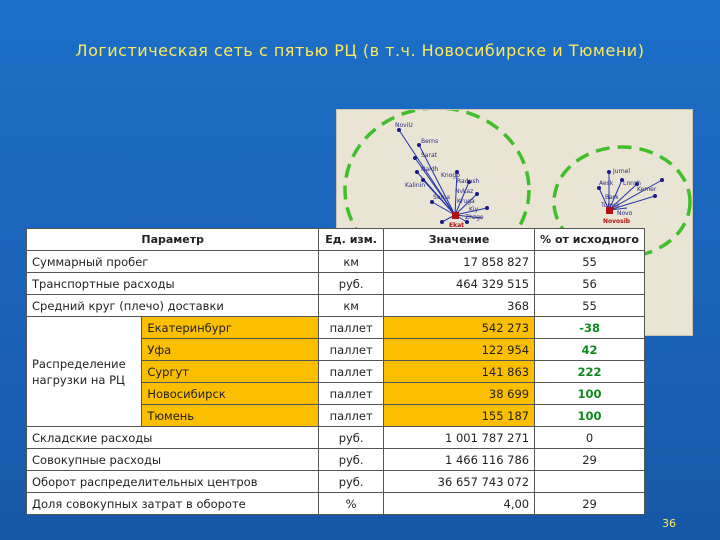 Image resolution: width=720 pixels, height=540 pixels. What do you see at coordinates (468, 181) in the screenshot?
I see `map-label: Radush` at bounding box center [468, 181].